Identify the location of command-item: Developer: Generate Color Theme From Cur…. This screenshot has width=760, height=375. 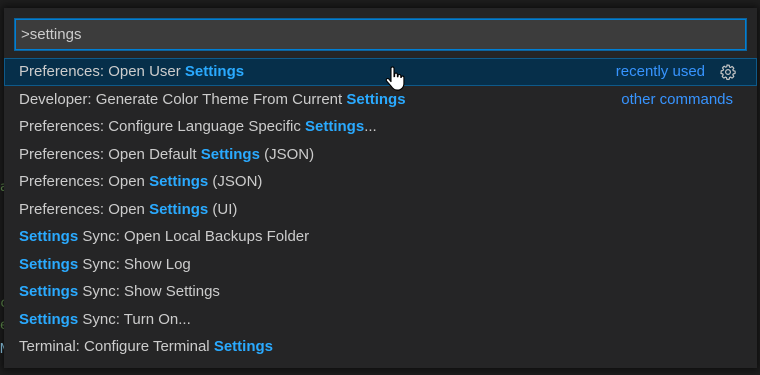
(380, 100).